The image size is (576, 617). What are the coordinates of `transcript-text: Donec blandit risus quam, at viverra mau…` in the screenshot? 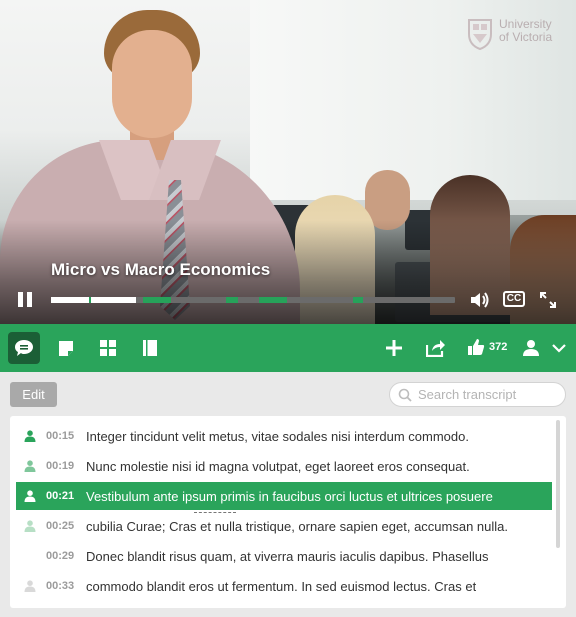 It's located at (287, 556).